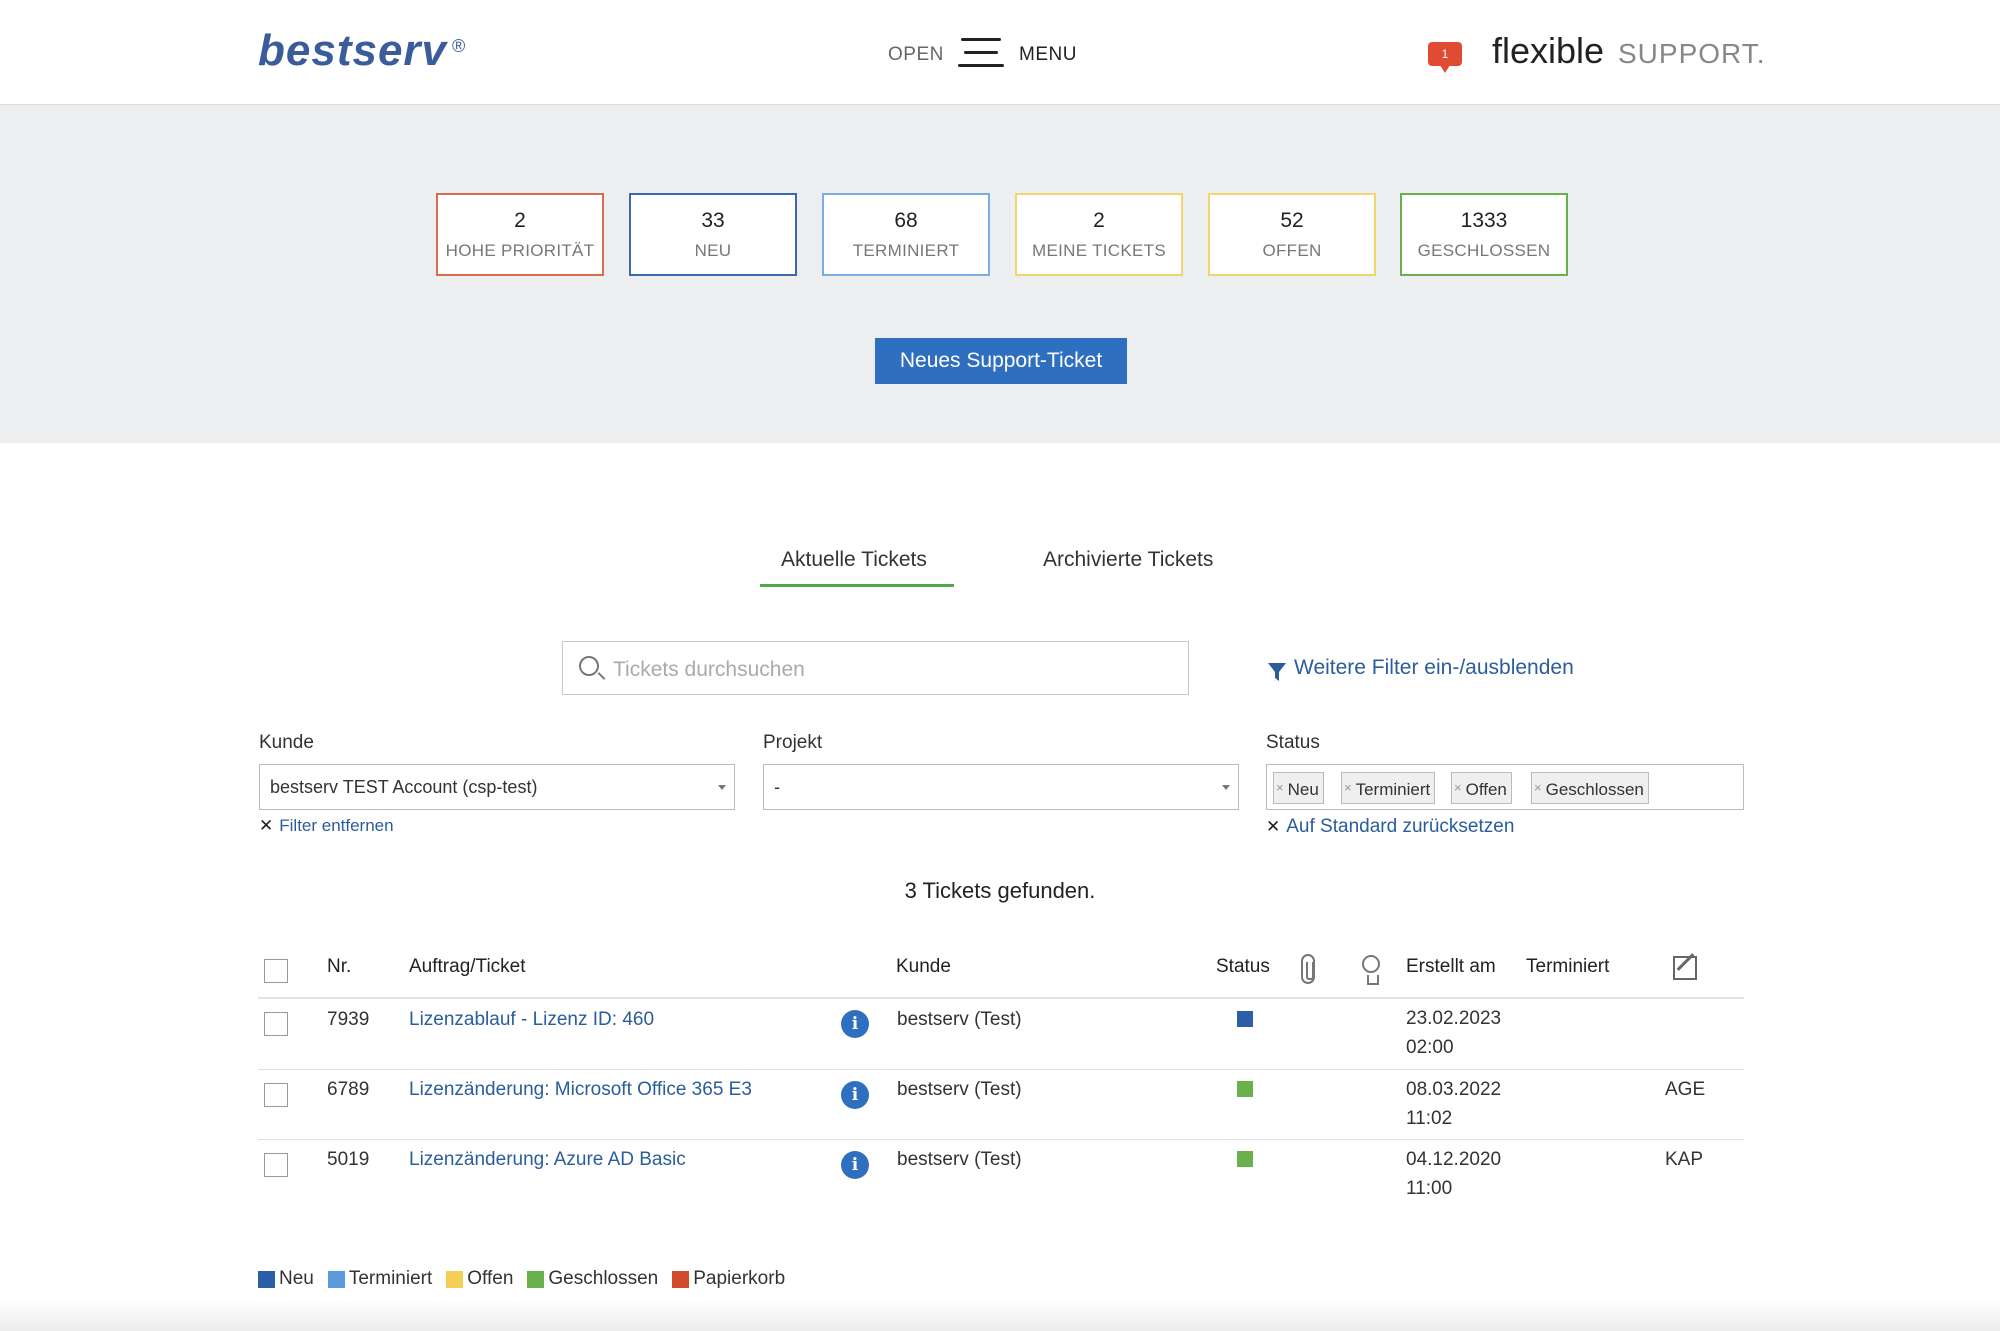  I want to click on status-label: Status, so click(1293, 742).